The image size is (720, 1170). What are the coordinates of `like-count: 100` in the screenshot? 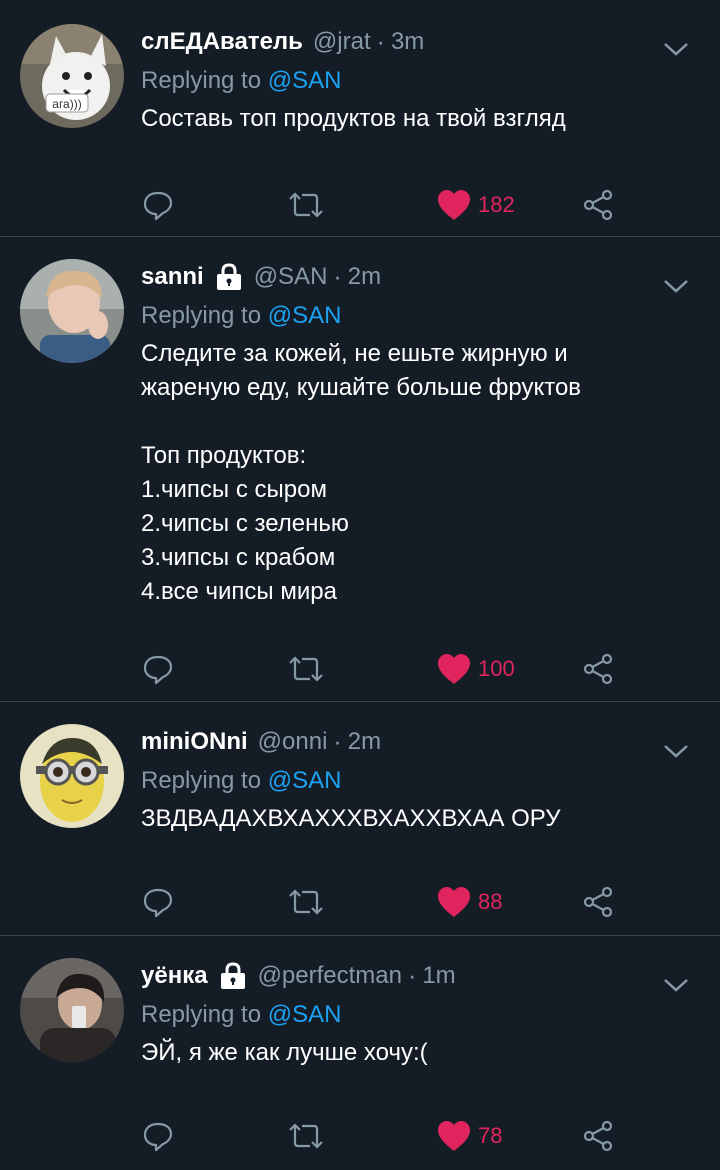 It's located at (496, 668).